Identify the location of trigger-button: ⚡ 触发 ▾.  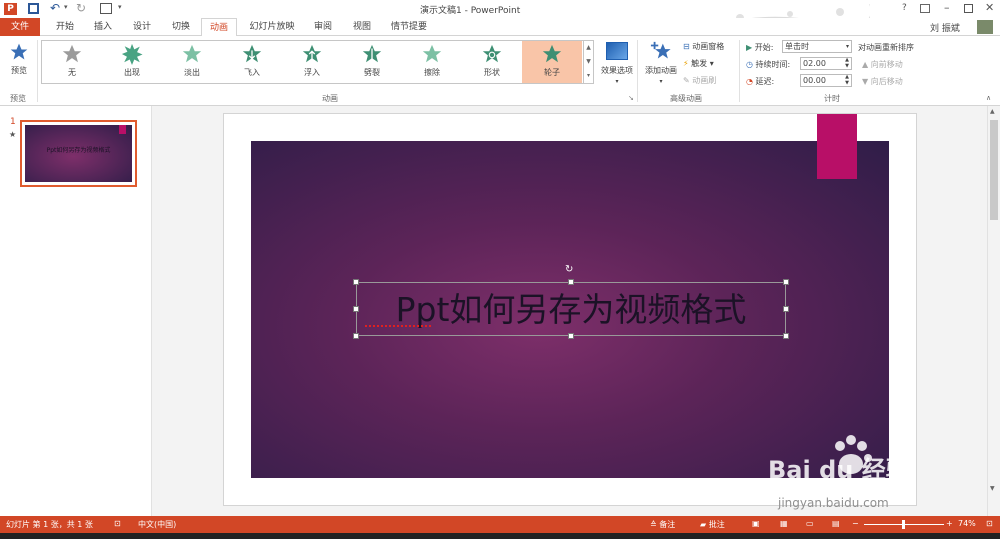
(698, 63).